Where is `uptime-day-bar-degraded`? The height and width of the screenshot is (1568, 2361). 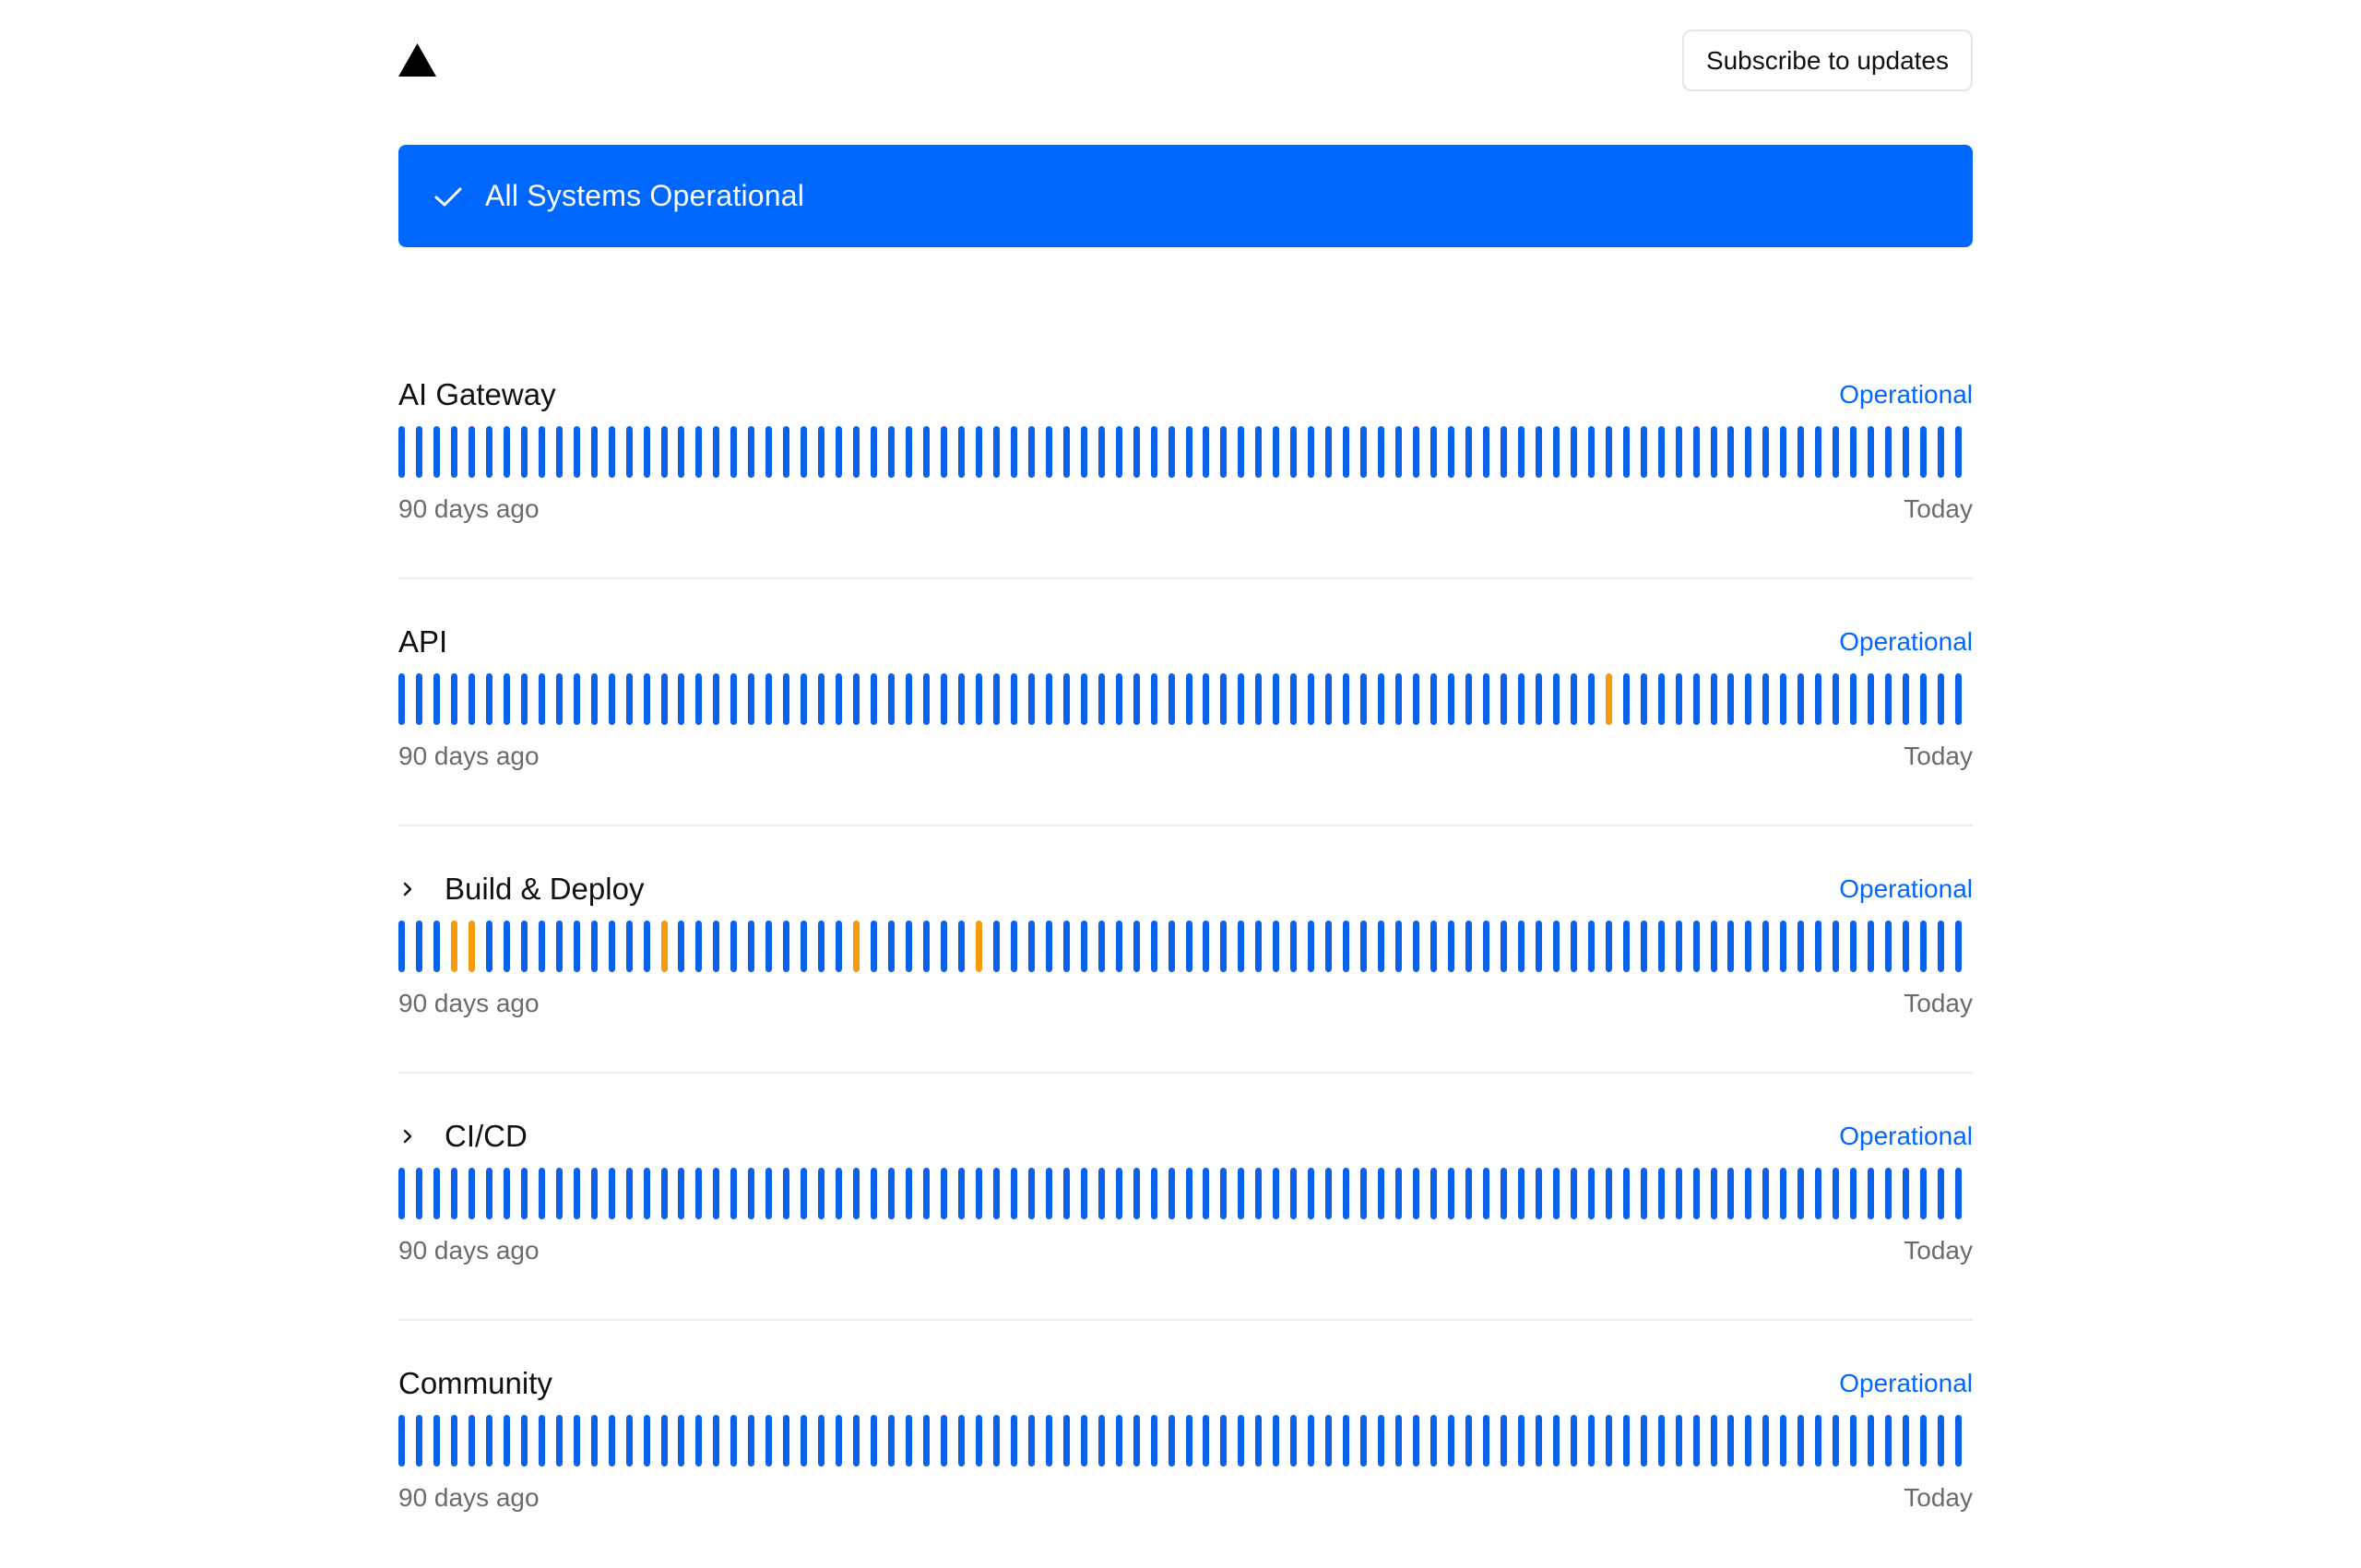 uptime-day-bar-degraded is located at coordinates (1608, 699).